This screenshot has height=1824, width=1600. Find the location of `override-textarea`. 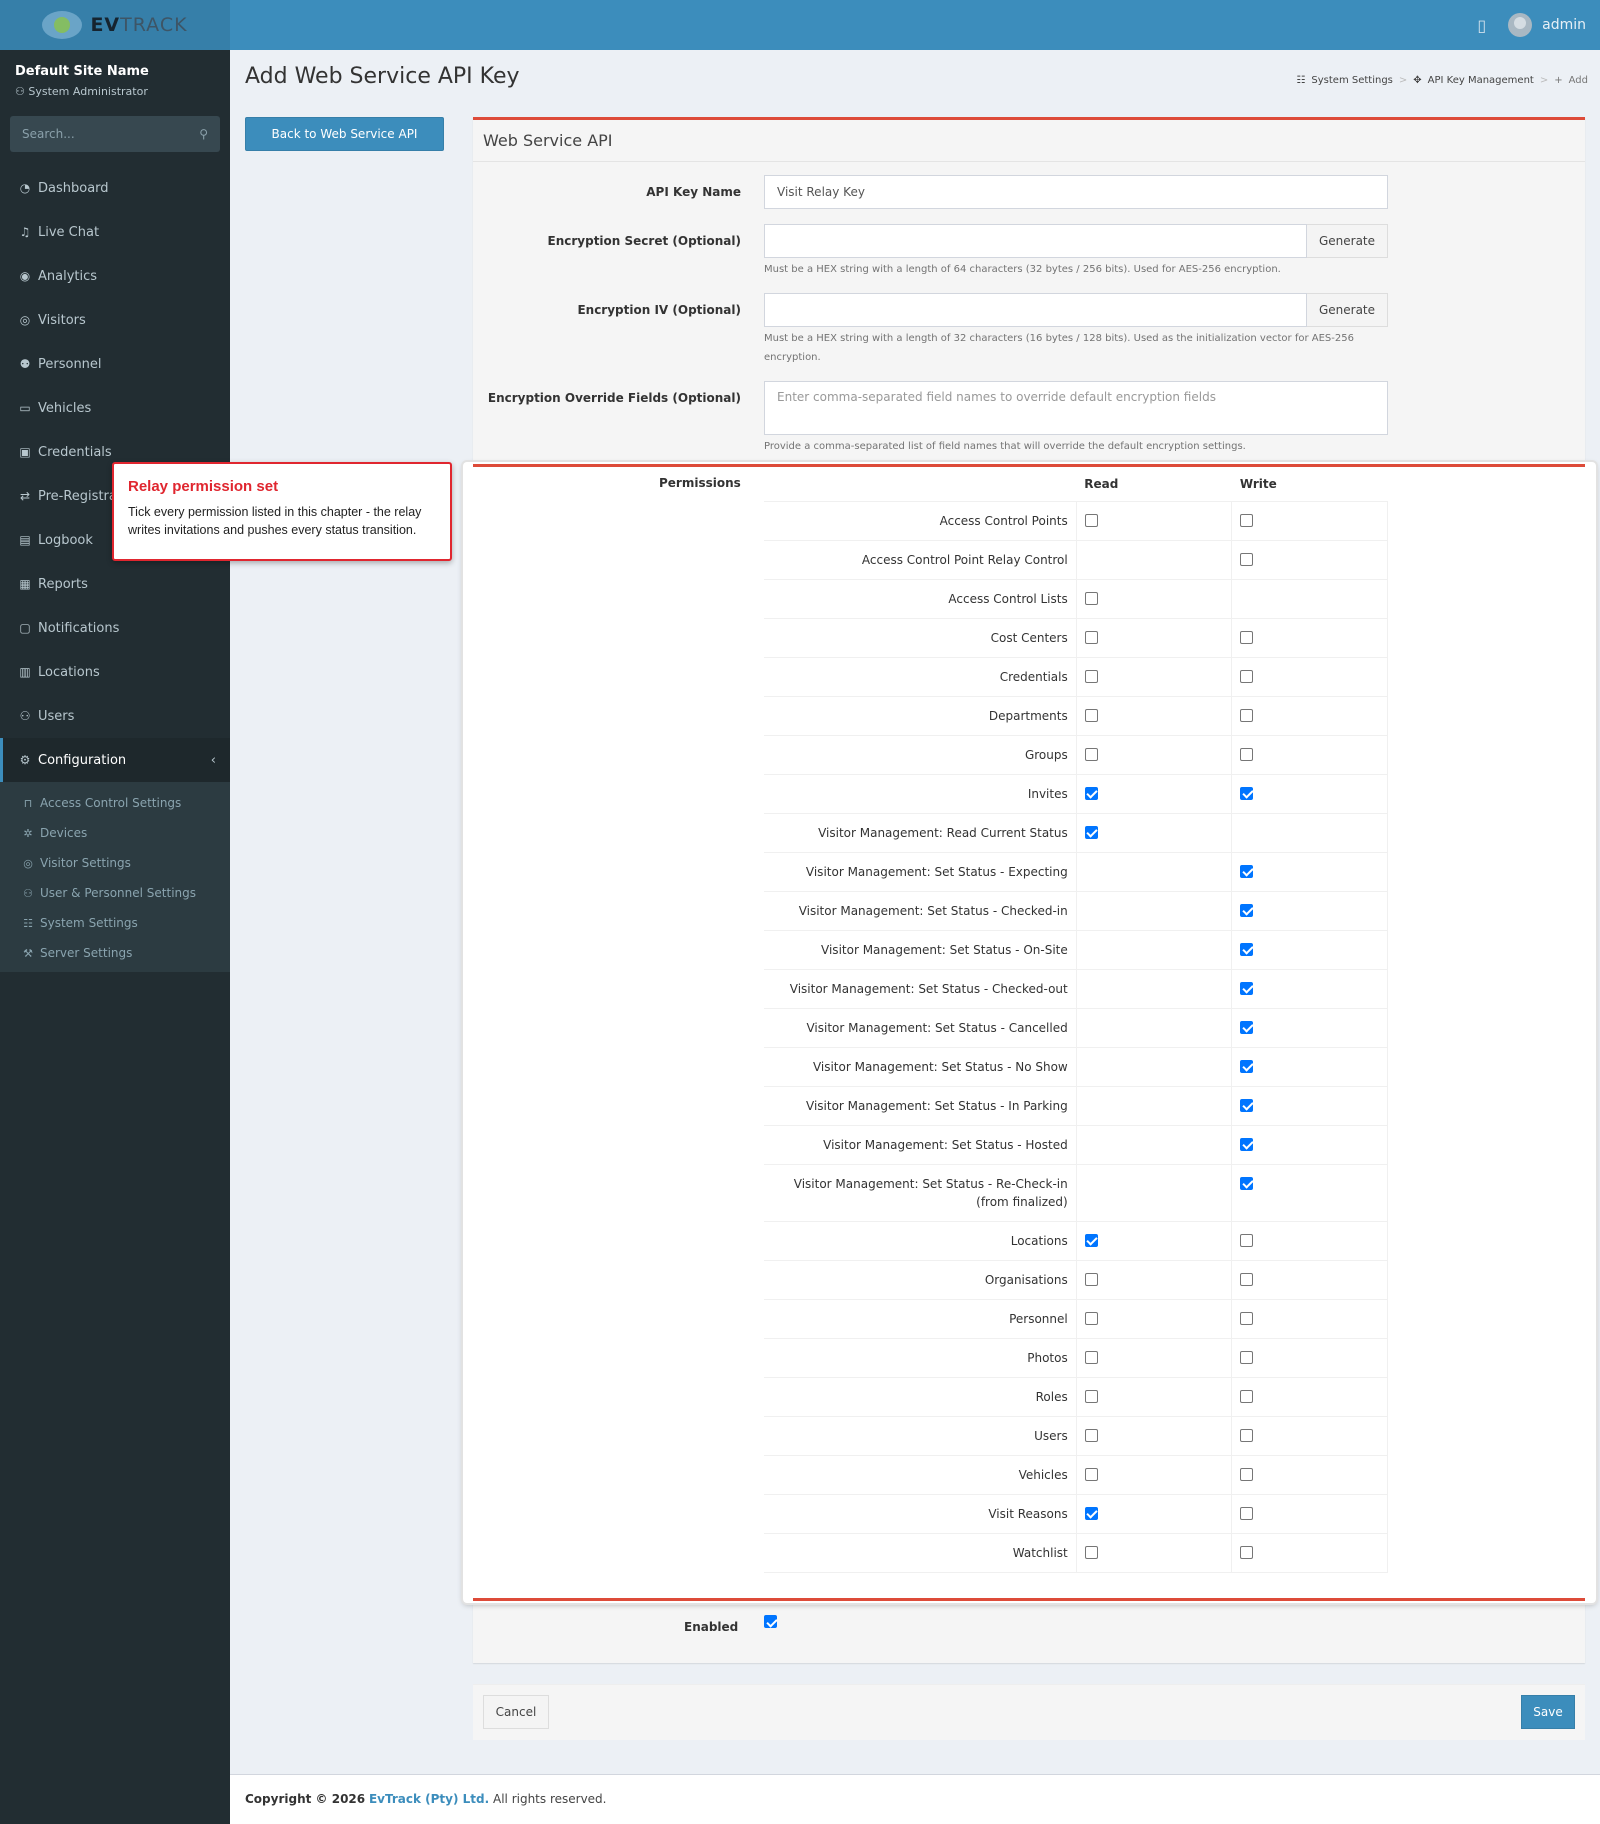

override-textarea is located at coordinates (1076, 408).